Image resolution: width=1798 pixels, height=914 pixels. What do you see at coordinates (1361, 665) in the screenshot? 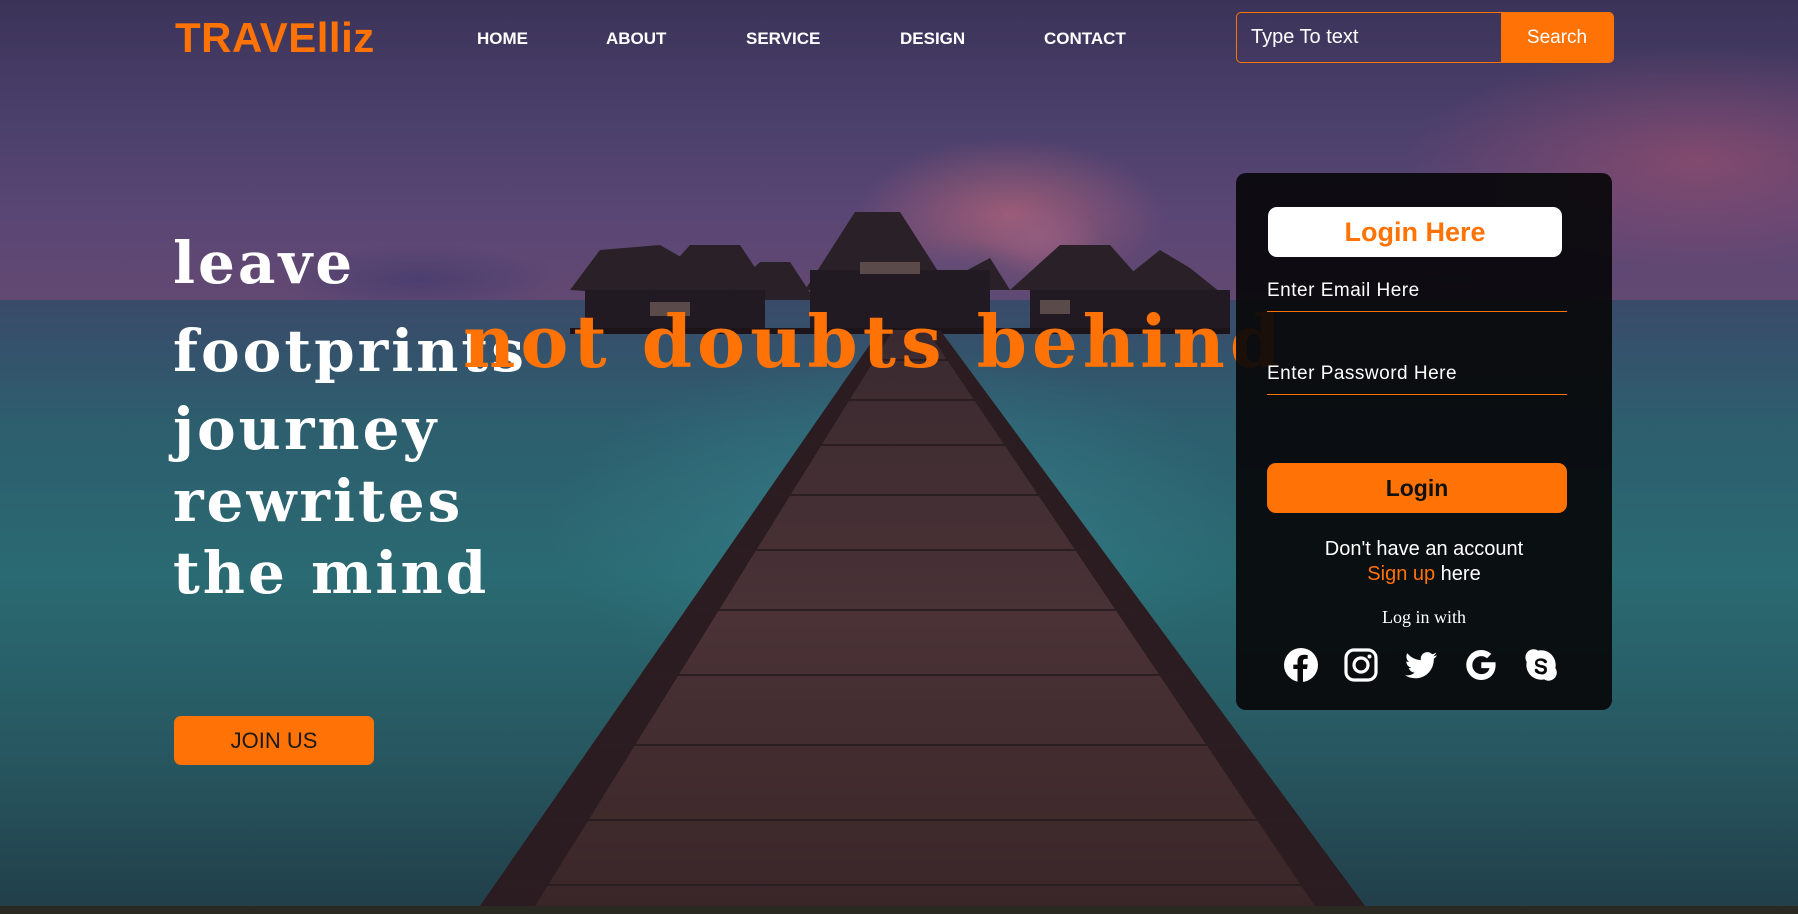
I see `instagram-icon` at bounding box center [1361, 665].